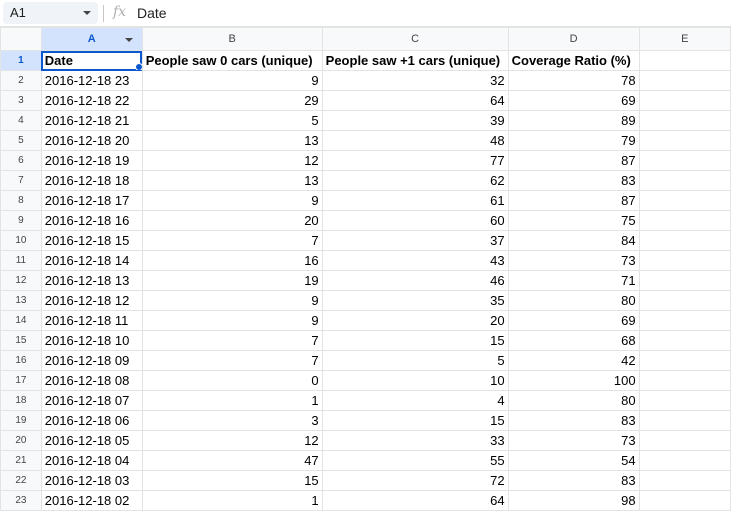  Describe the element at coordinates (573, 200) in the screenshot. I see `cell-d: 87` at that location.